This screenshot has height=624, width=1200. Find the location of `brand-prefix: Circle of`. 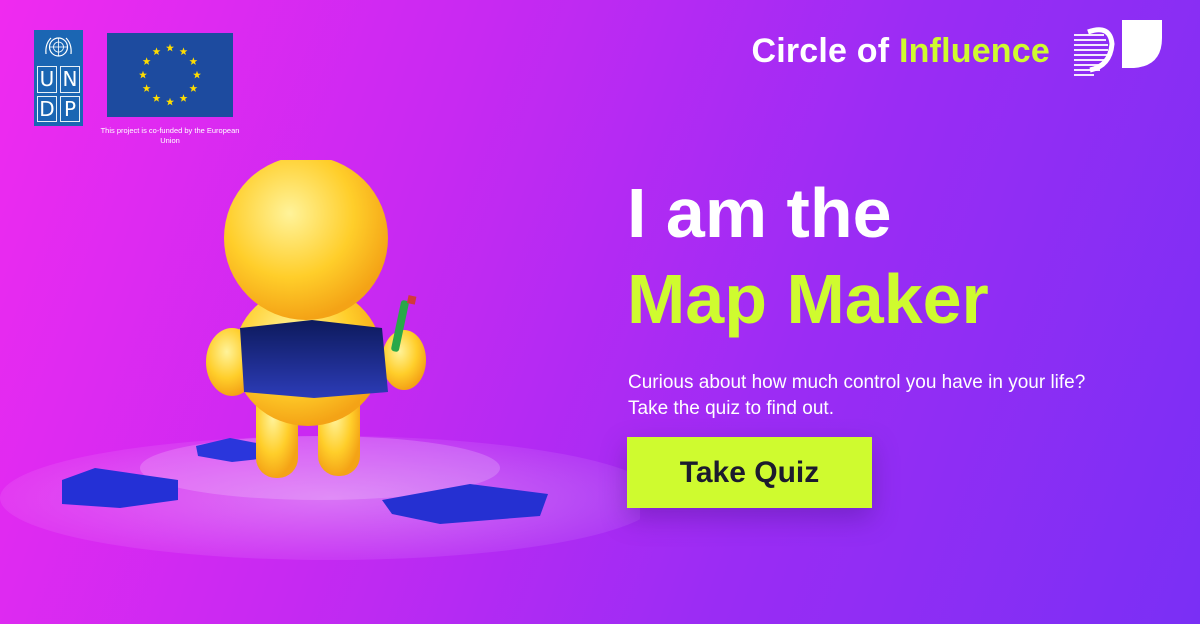

brand-prefix: Circle of is located at coordinates (825, 51).